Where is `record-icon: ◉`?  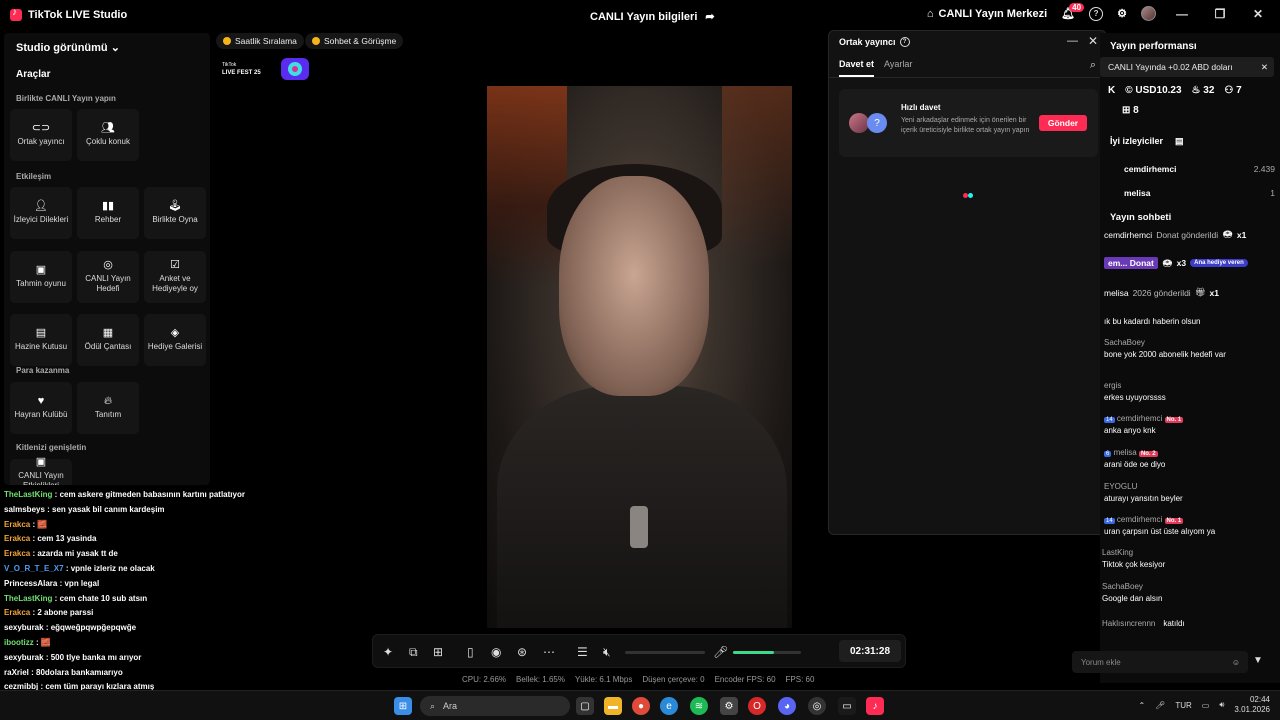 record-icon: ◉ is located at coordinates (496, 652).